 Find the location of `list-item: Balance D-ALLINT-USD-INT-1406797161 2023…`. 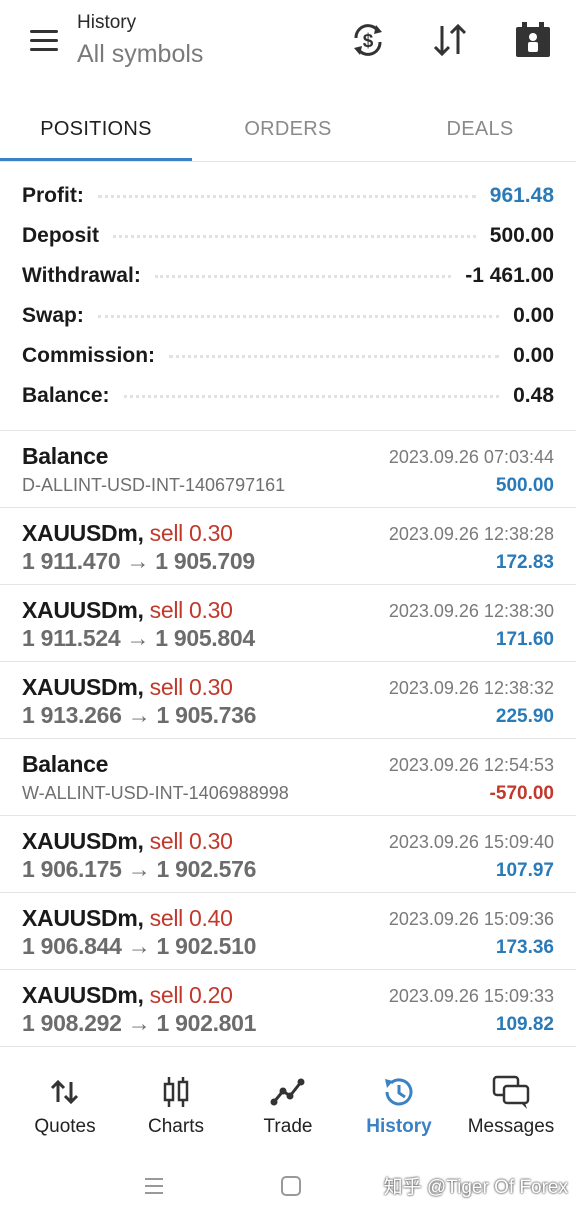

list-item: Balance D-ALLINT-USD-INT-1406797161 2023… is located at coordinates (288, 469).